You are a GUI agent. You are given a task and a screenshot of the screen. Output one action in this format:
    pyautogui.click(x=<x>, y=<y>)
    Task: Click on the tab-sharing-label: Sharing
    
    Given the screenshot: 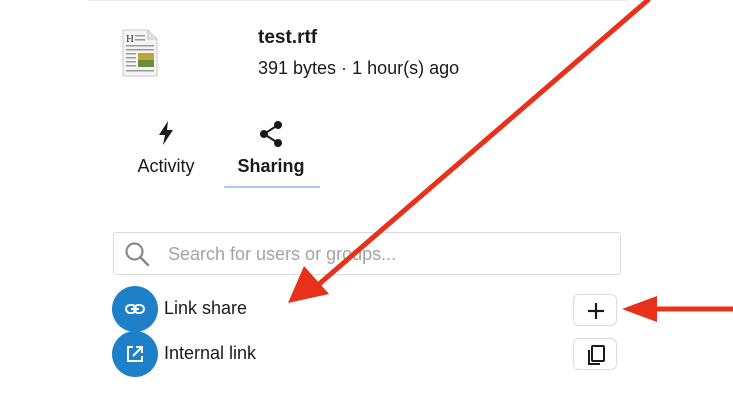 What is the action you would take?
    pyautogui.click(x=271, y=166)
    